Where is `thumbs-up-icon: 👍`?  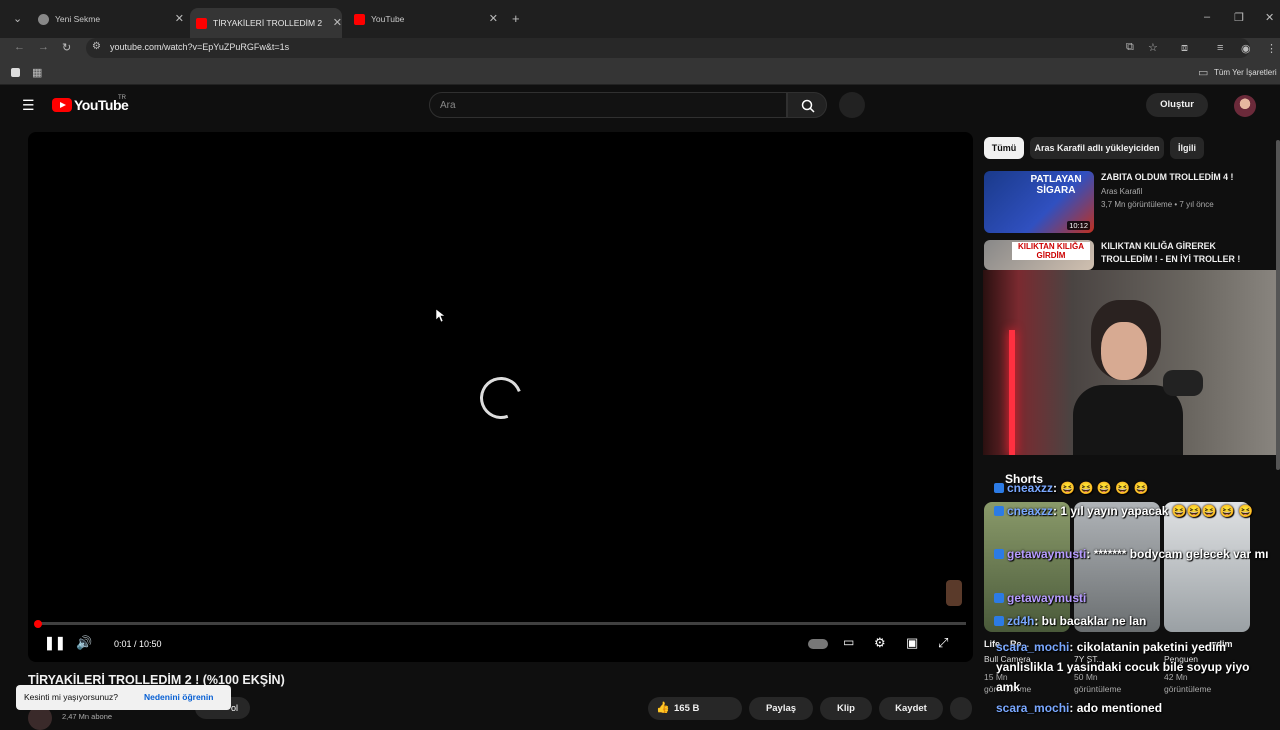 thumbs-up-icon: 👍 is located at coordinates (663, 708).